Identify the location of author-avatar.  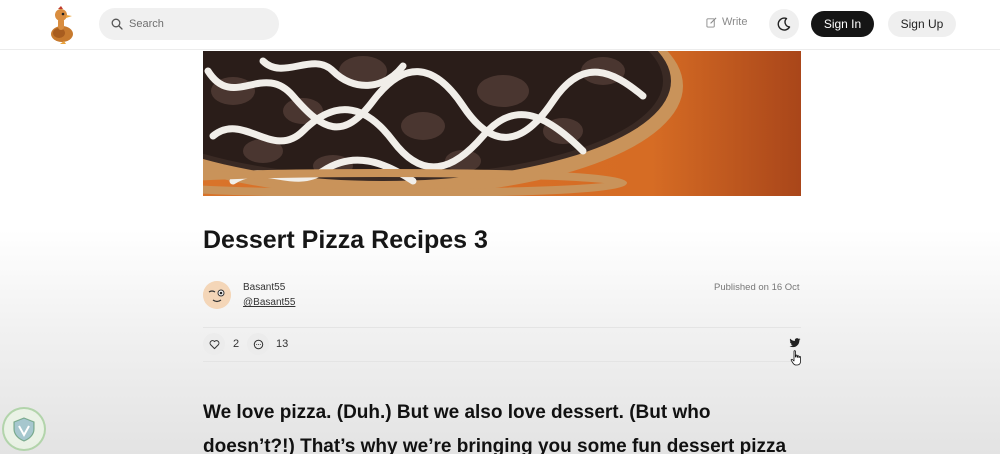
(217, 295).